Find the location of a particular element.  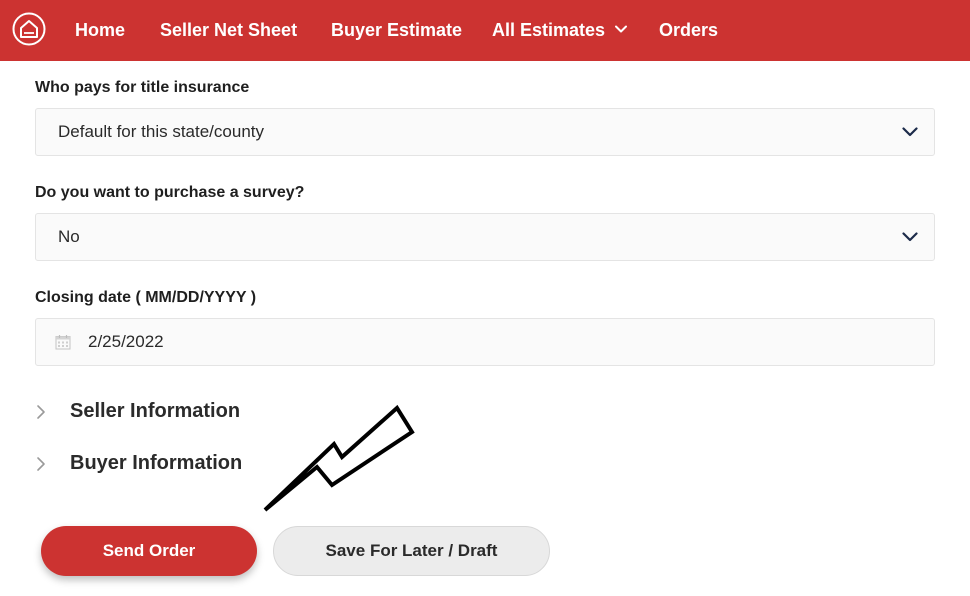

nav-all-estimates: All Estimates is located at coordinates (560, 30).